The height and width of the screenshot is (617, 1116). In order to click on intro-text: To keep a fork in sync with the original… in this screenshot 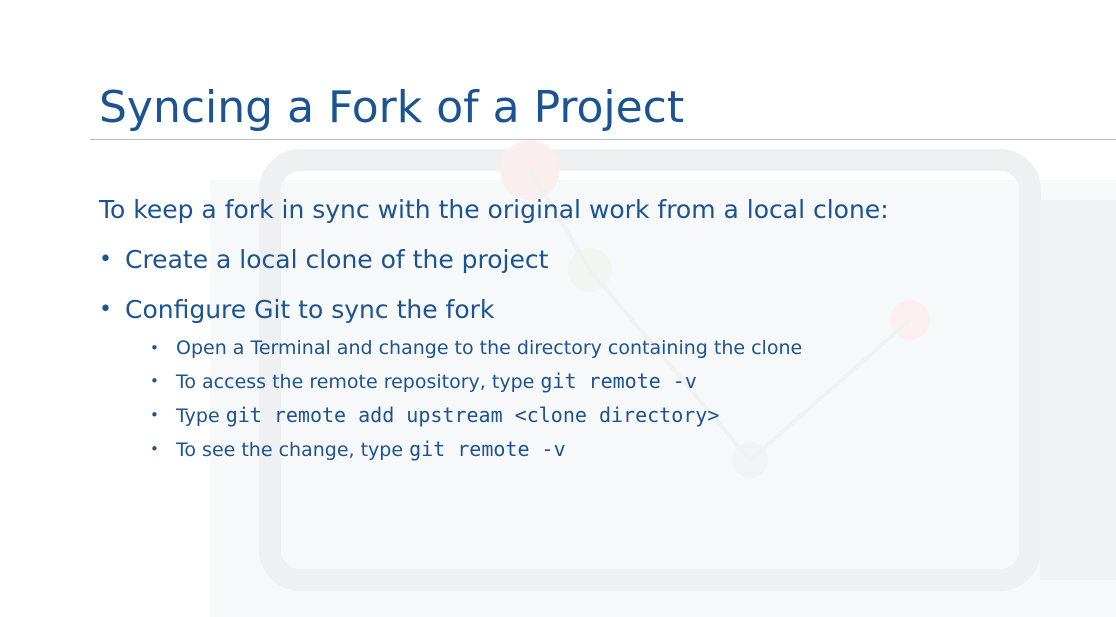, I will do `click(494, 209)`.